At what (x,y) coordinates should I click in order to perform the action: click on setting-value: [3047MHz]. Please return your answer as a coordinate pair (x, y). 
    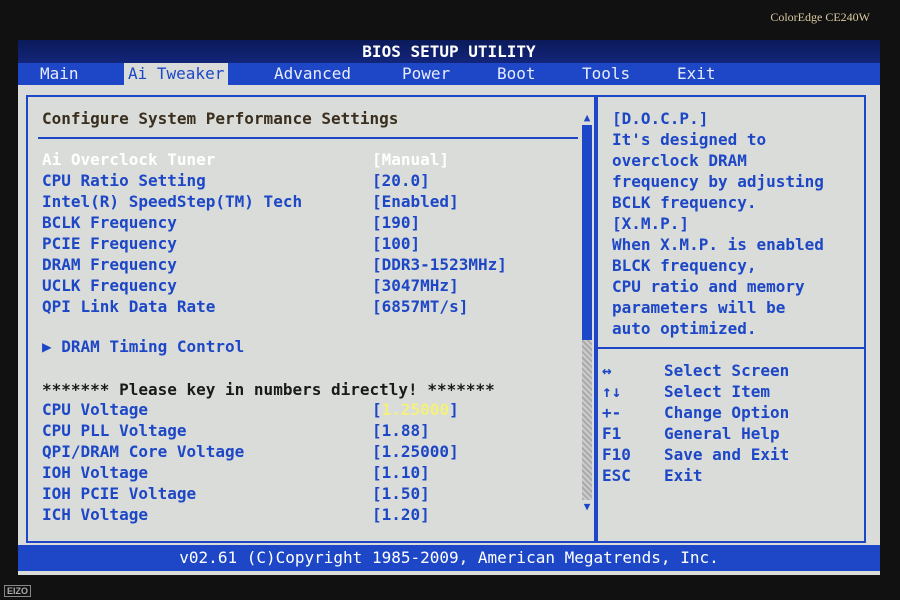
    Looking at the image, I should click on (415, 285).